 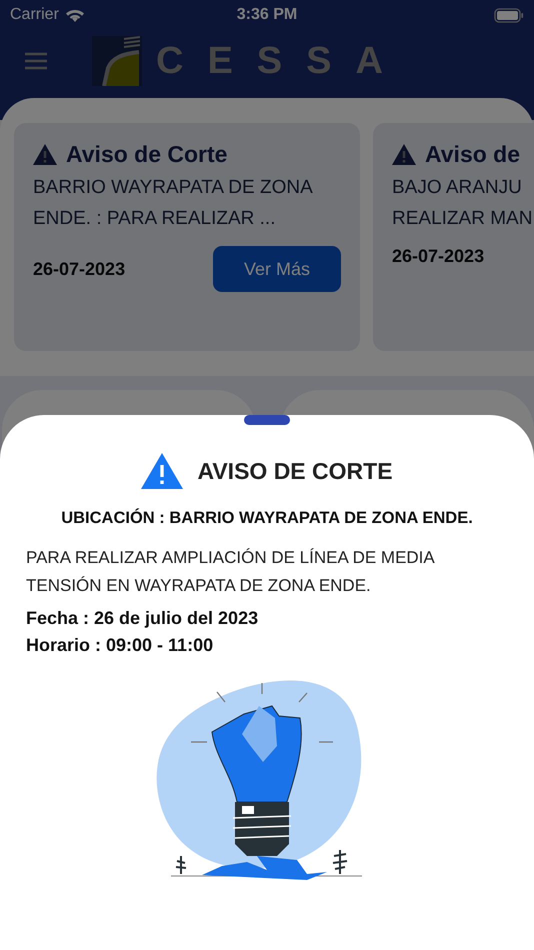 I want to click on description-text: PARA REALIZAR AMPLIACIÓN DE LÍNEA DE MEDIA TENSIÓN EN WAYRAPATA DE ZONA ENDE., so click(x=231, y=572).